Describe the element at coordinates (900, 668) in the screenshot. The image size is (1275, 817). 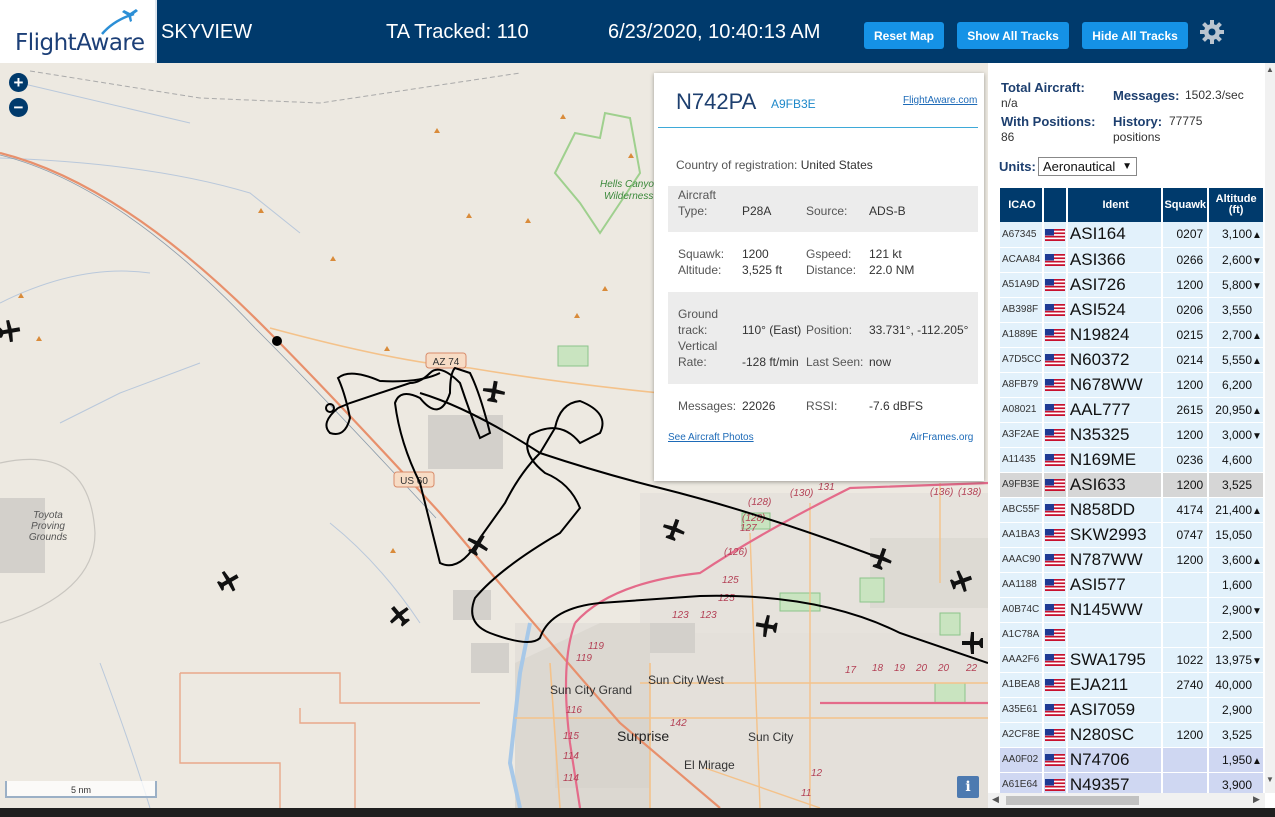
I see `svg-text: 19` at that location.